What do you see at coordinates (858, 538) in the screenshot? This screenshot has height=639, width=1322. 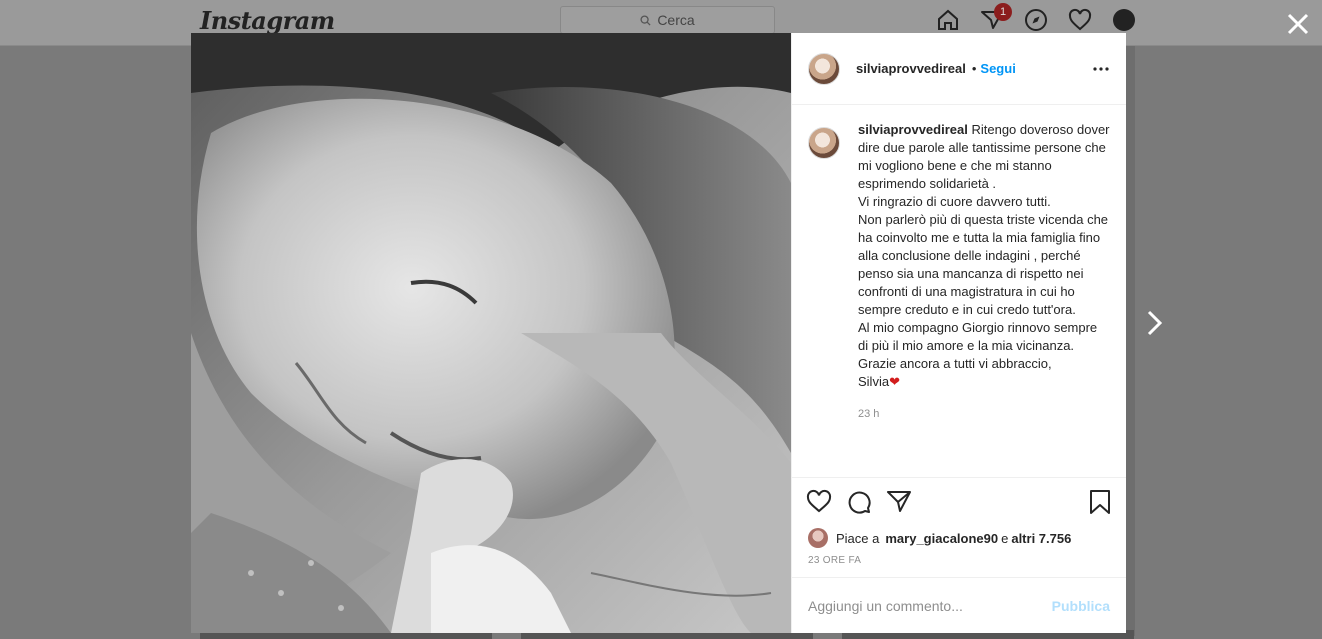 I see `likes-prefix: Piace a` at bounding box center [858, 538].